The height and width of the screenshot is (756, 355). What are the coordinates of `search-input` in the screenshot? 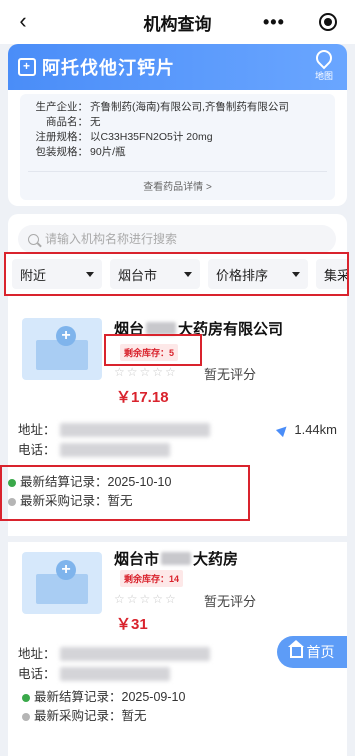 It's located at (175, 239).